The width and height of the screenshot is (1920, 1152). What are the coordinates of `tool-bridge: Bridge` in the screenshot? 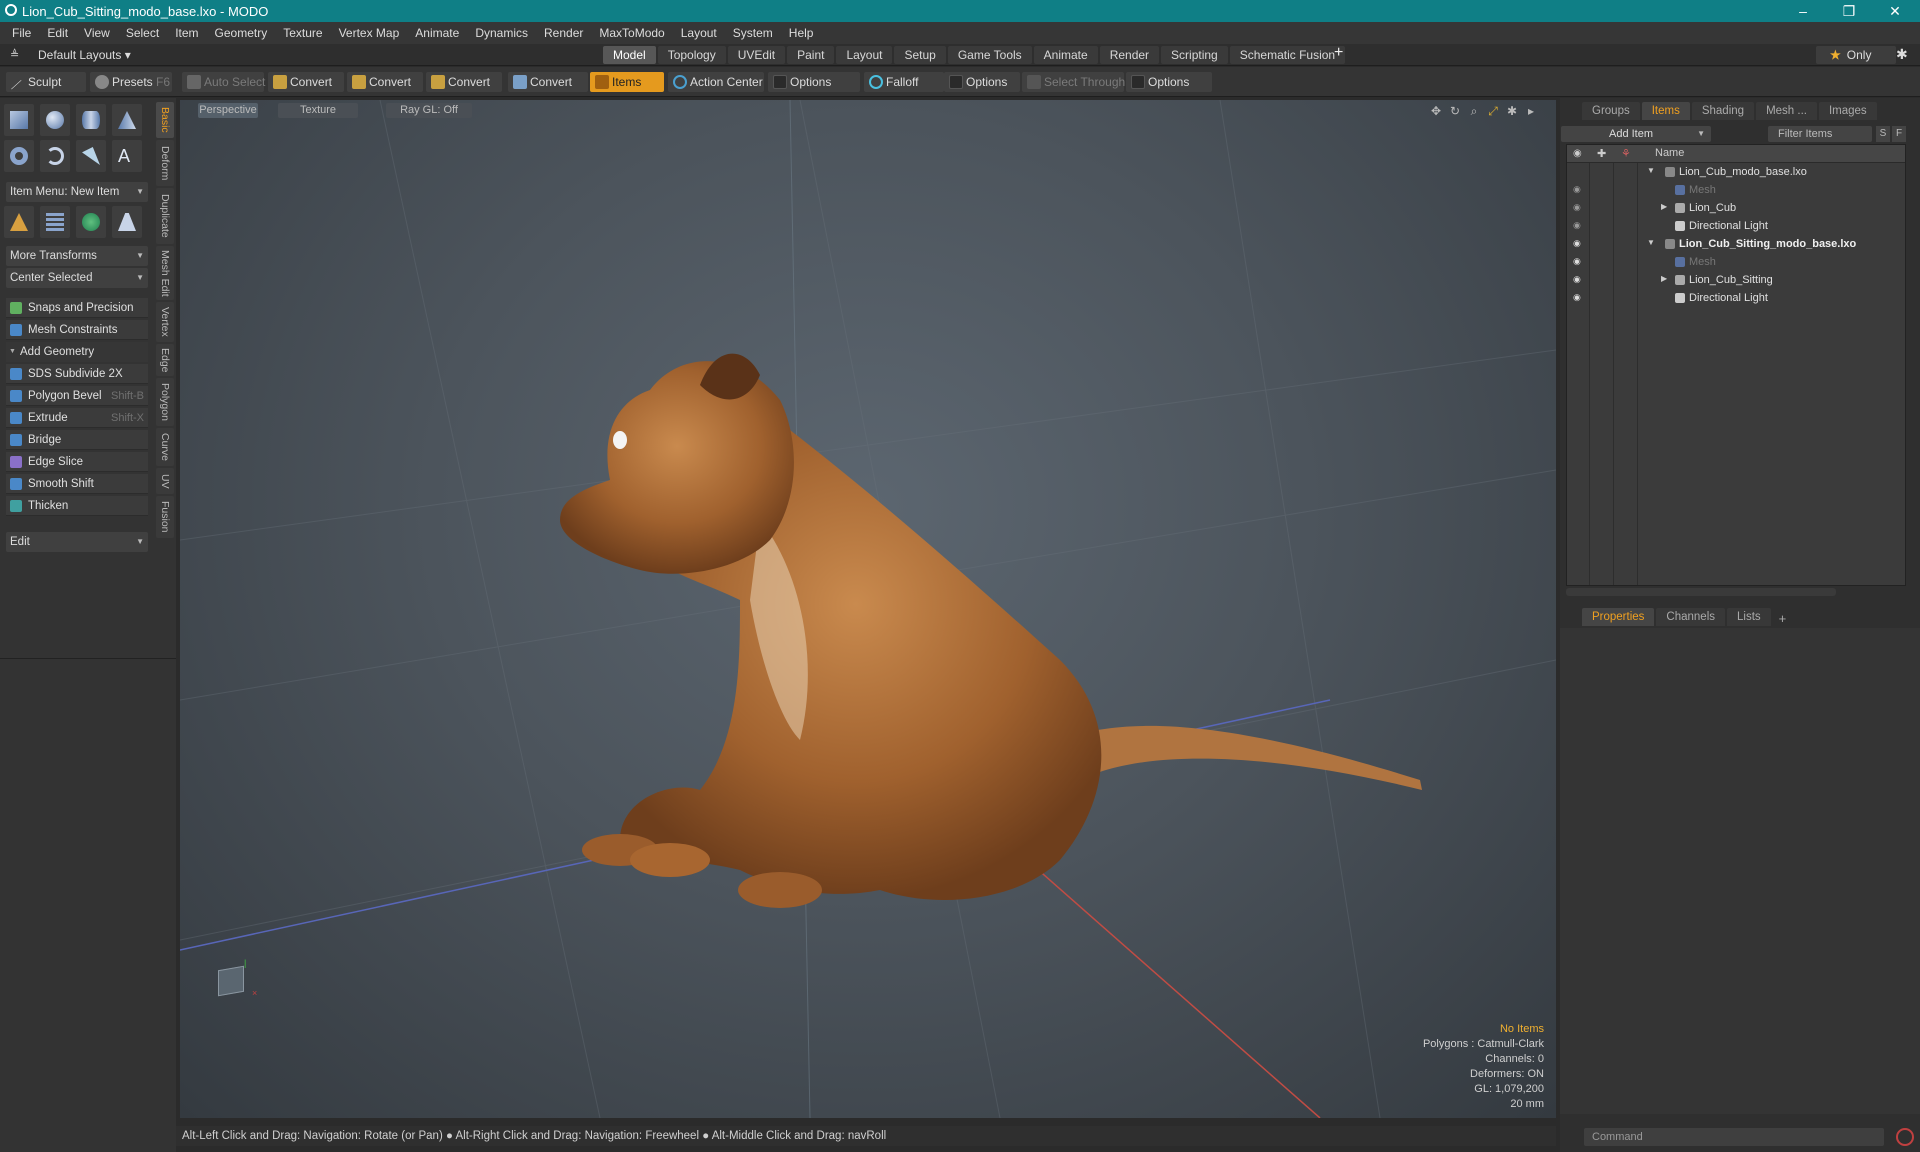 It's located at (77, 440).